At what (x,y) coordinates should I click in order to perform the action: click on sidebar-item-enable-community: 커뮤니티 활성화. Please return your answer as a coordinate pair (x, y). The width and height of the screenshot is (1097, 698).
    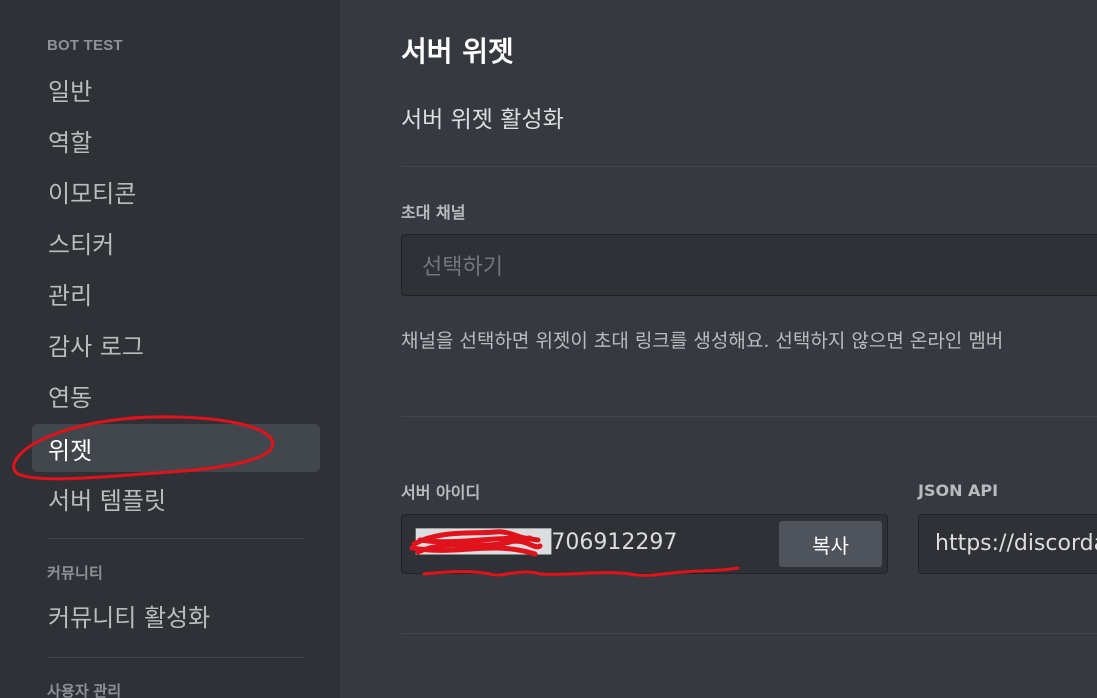
    Looking at the image, I should click on (176, 615).